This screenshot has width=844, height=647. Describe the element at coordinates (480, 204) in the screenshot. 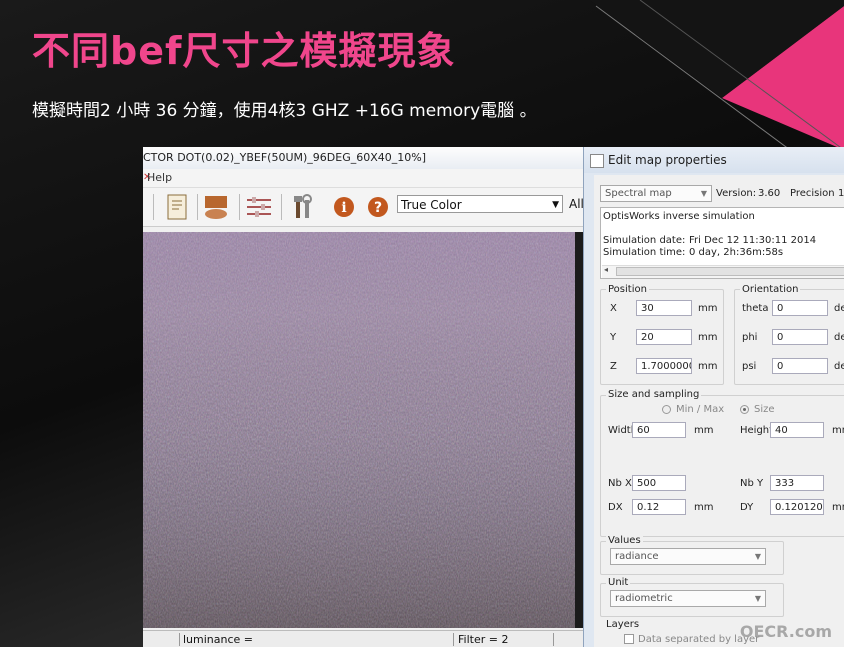

I see `color-mode-select: True Color ▼` at that location.